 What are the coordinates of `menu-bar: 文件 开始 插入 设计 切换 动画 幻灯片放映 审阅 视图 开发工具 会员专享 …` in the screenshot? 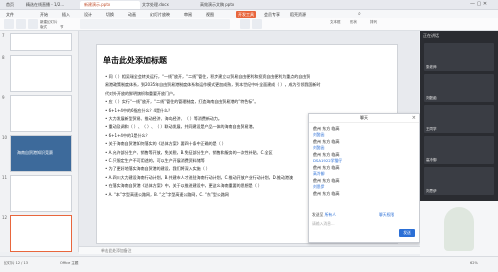 It's located at (249, 14).